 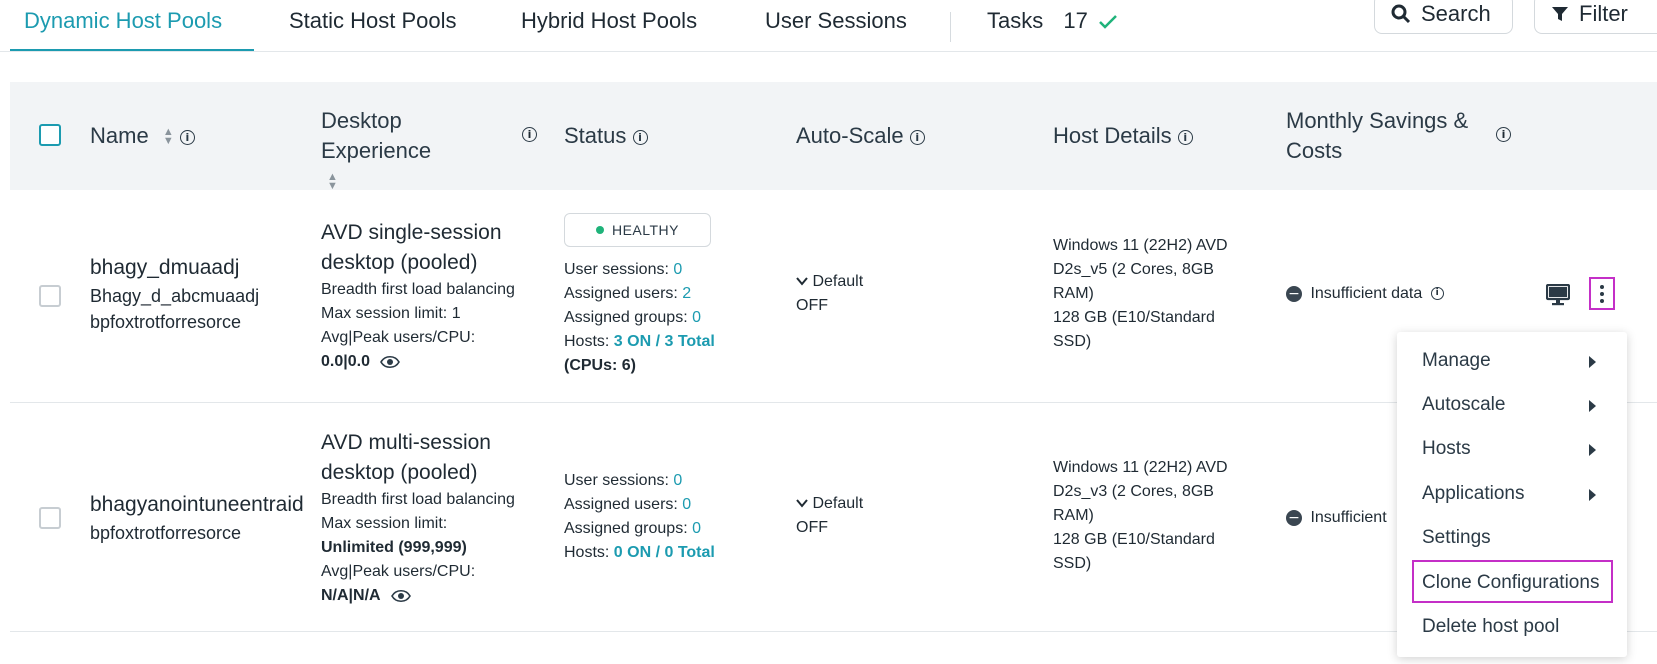 I want to click on column-header-monthly-savings: Monthly Savings & Costs, so click(x=1391, y=136).